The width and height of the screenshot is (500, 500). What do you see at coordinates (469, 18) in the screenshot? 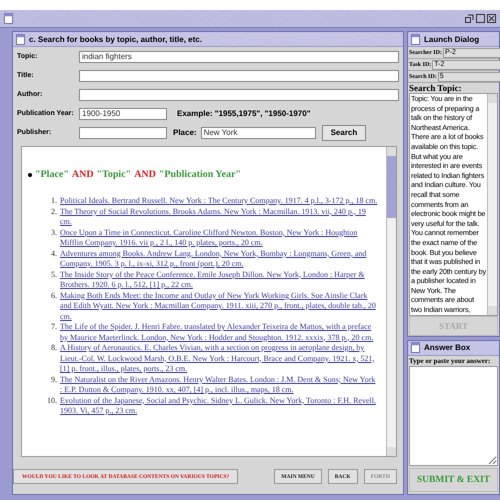
I see `restore-icon` at bounding box center [469, 18].